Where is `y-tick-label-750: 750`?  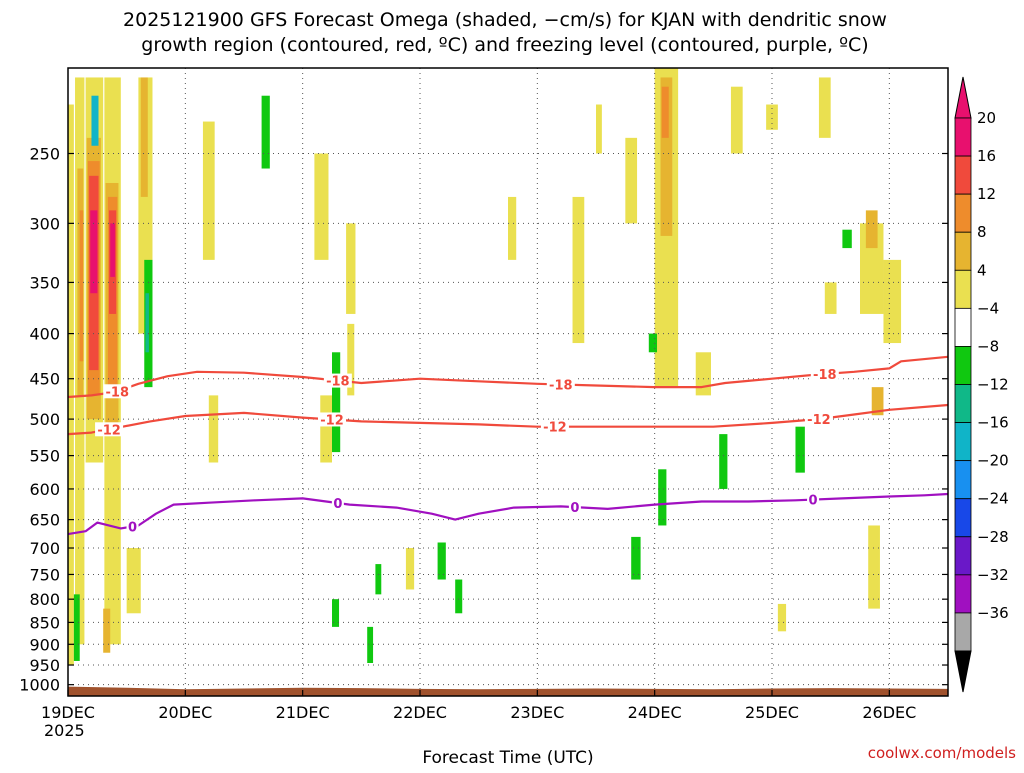
y-tick-label-750: 750 is located at coordinates (44, 574).